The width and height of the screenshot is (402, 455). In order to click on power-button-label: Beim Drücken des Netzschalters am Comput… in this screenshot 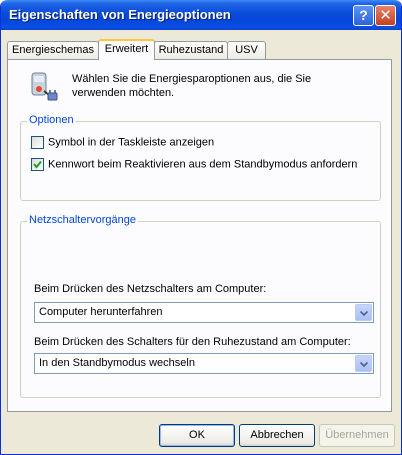, I will do `click(150, 289)`.